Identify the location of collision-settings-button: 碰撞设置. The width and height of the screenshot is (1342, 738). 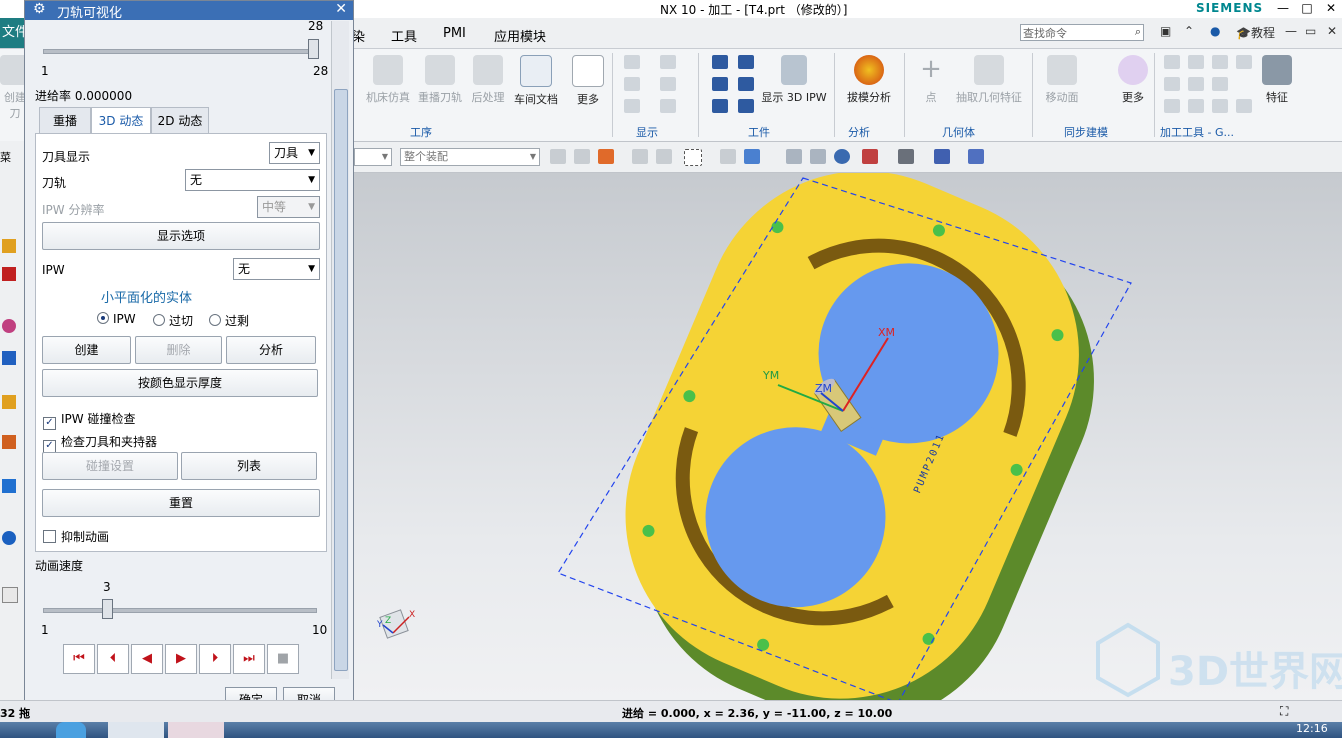
(110, 466).